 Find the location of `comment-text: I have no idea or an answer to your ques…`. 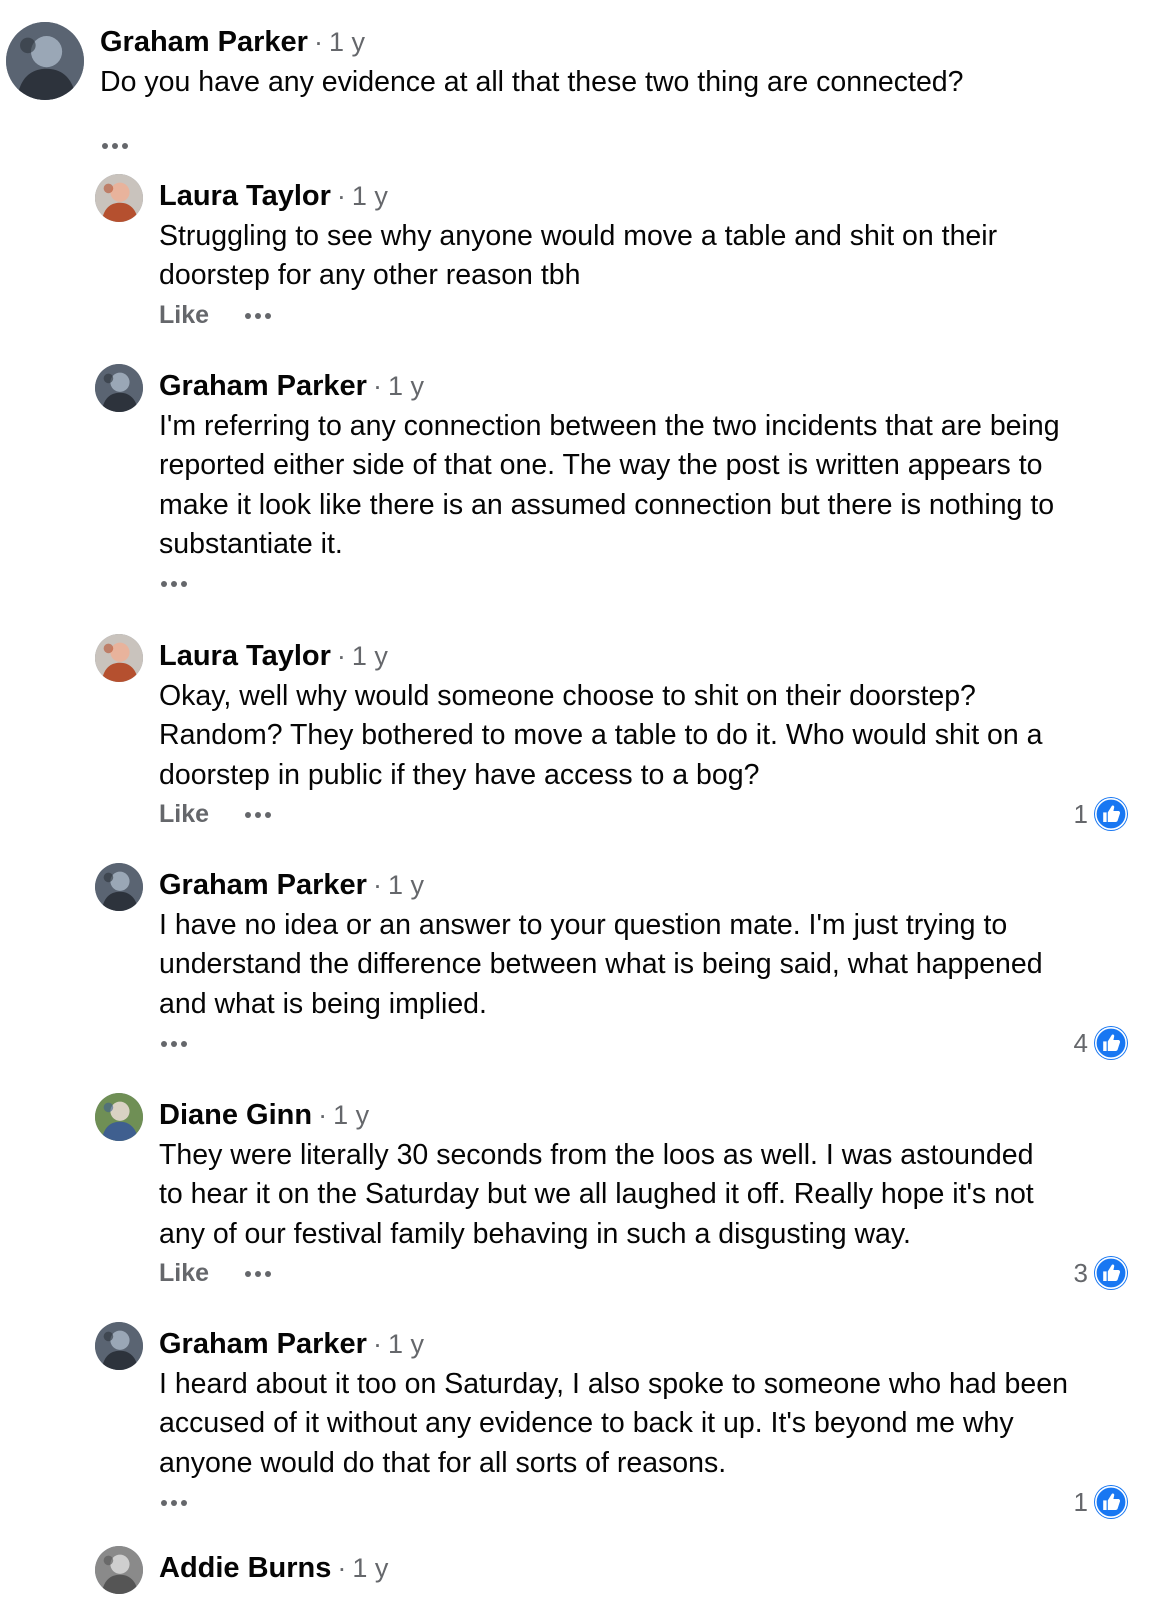

comment-text: I have no idea or an answer to your ques… is located at coordinates (601, 964).